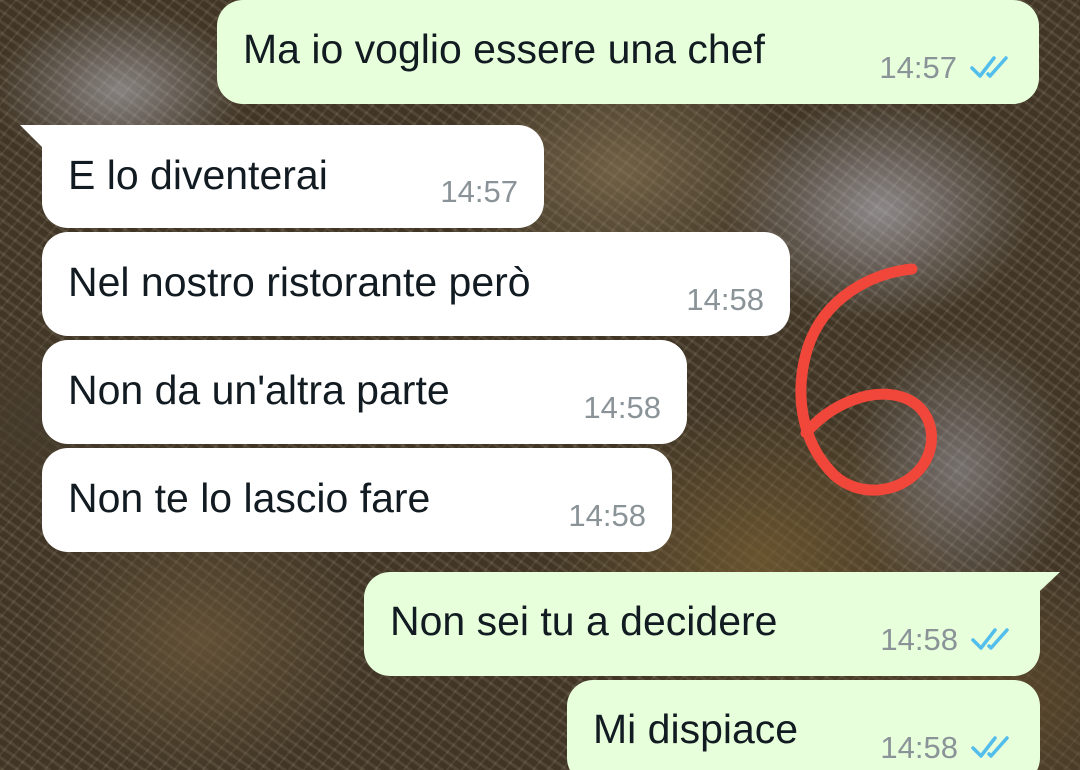 Image resolution: width=1080 pixels, height=770 pixels. What do you see at coordinates (299, 282) in the screenshot?
I see `message-text: Nel nostro ristorante però` at bounding box center [299, 282].